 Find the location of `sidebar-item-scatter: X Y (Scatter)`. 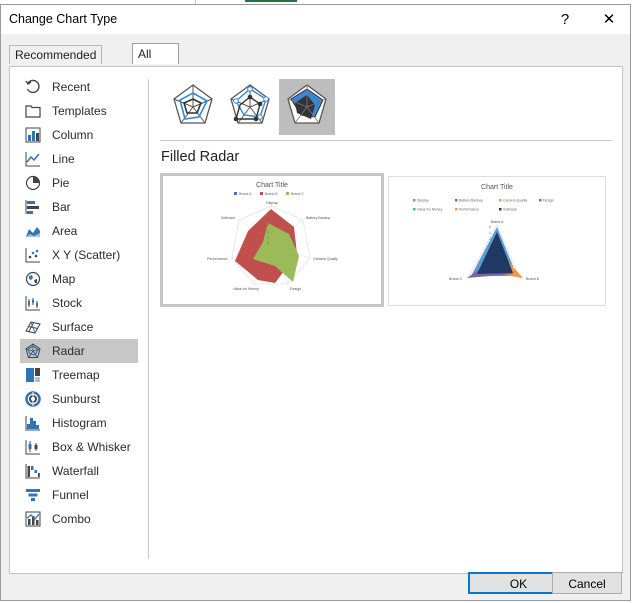

sidebar-item-scatter: X Y (Scatter) is located at coordinates (79, 255).